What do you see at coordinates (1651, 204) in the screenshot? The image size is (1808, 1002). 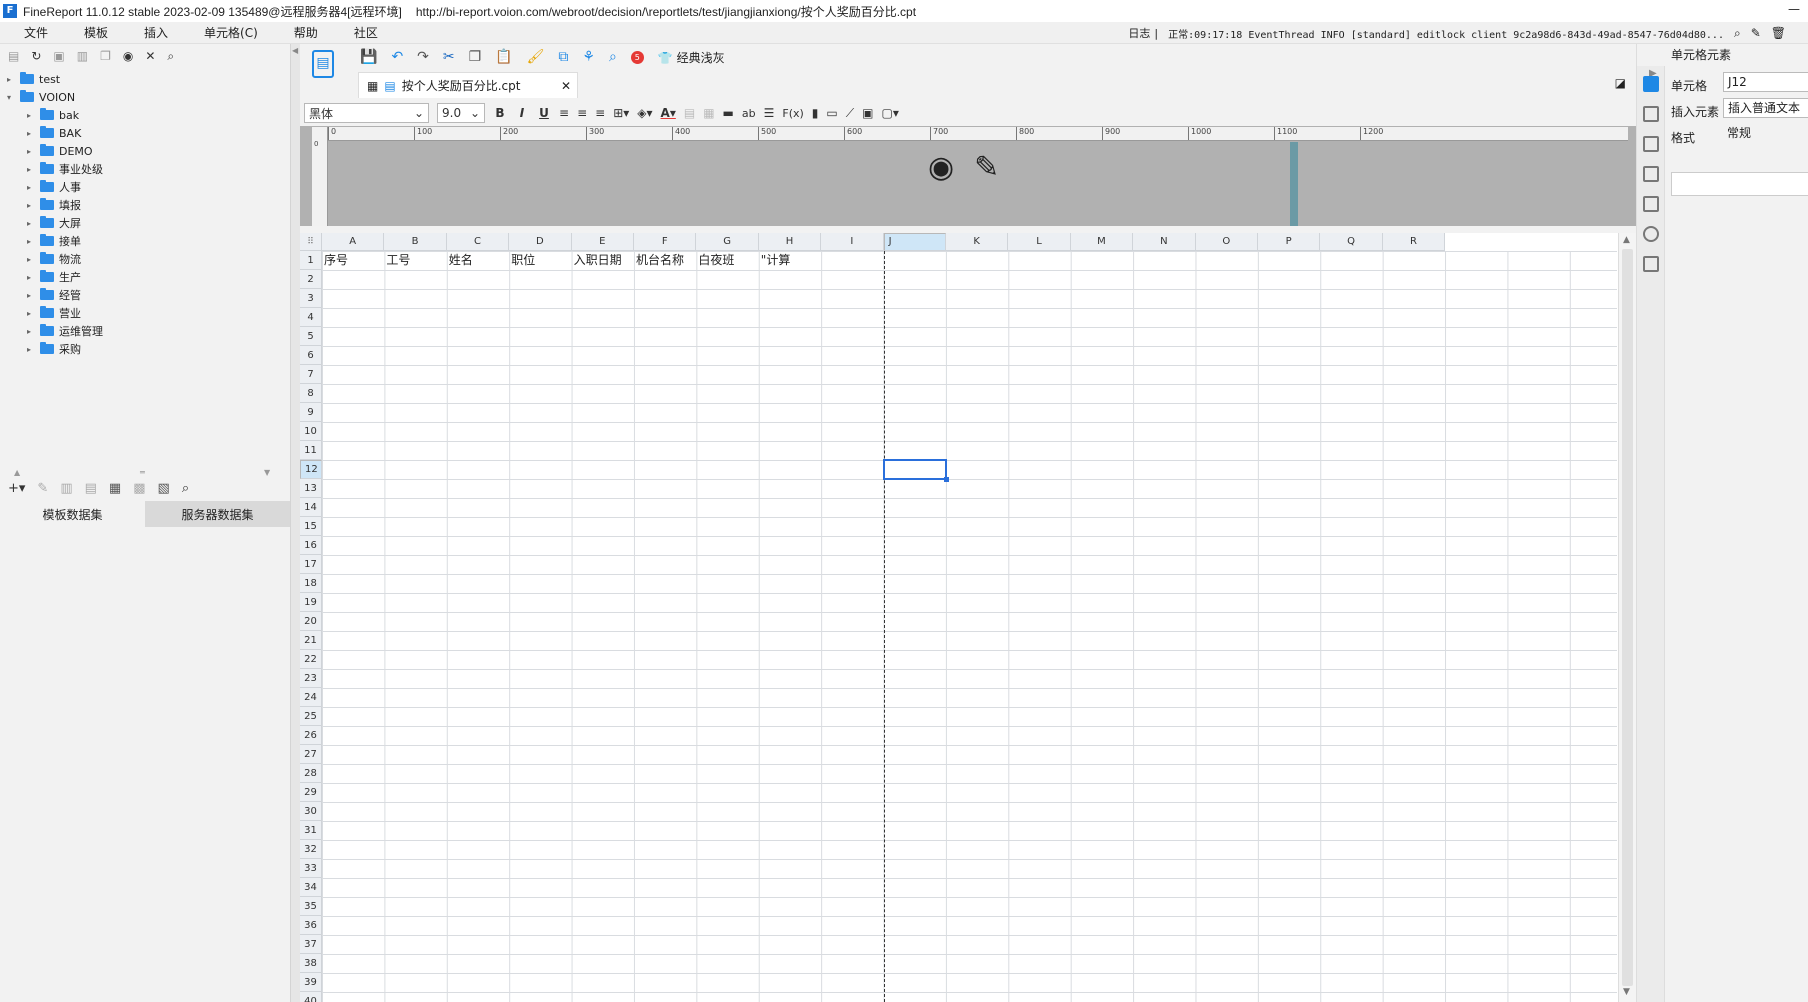 I see `filter-icon` at bounding box center [1651, 204].